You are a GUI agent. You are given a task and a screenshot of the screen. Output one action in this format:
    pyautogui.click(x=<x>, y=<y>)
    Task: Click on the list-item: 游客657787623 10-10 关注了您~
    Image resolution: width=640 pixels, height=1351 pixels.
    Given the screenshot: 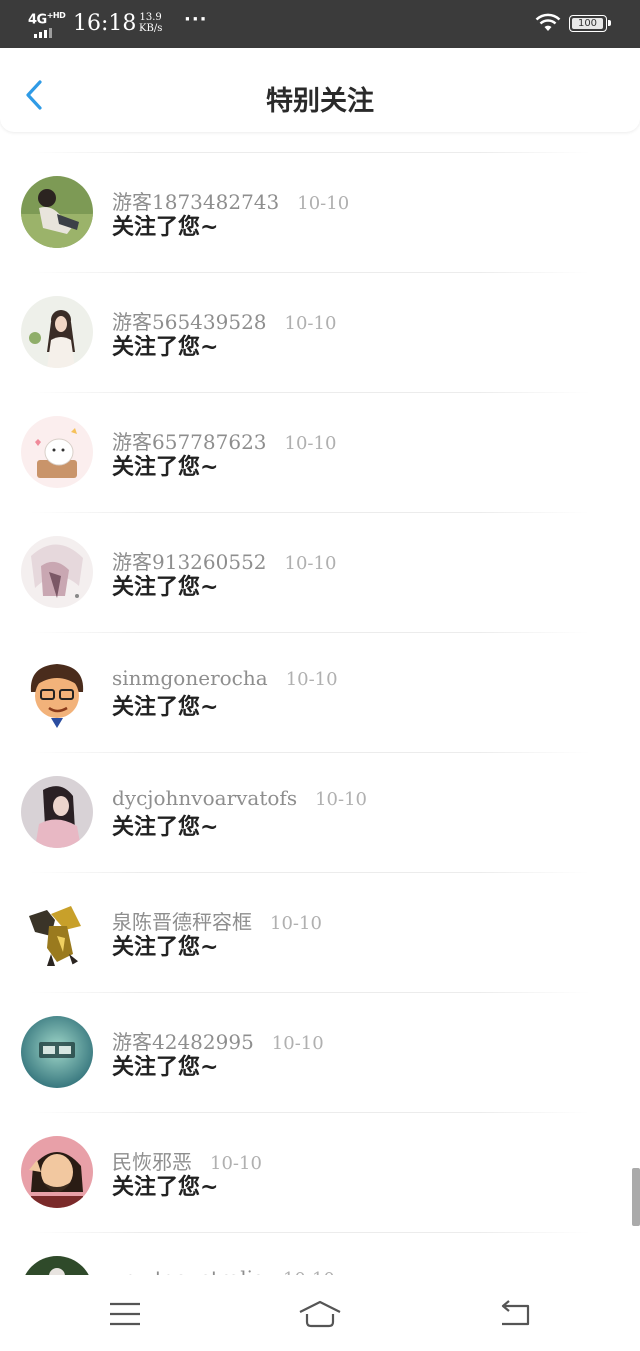 What is the action you would take?
    pyautogui.click(x=320, y=452)
    